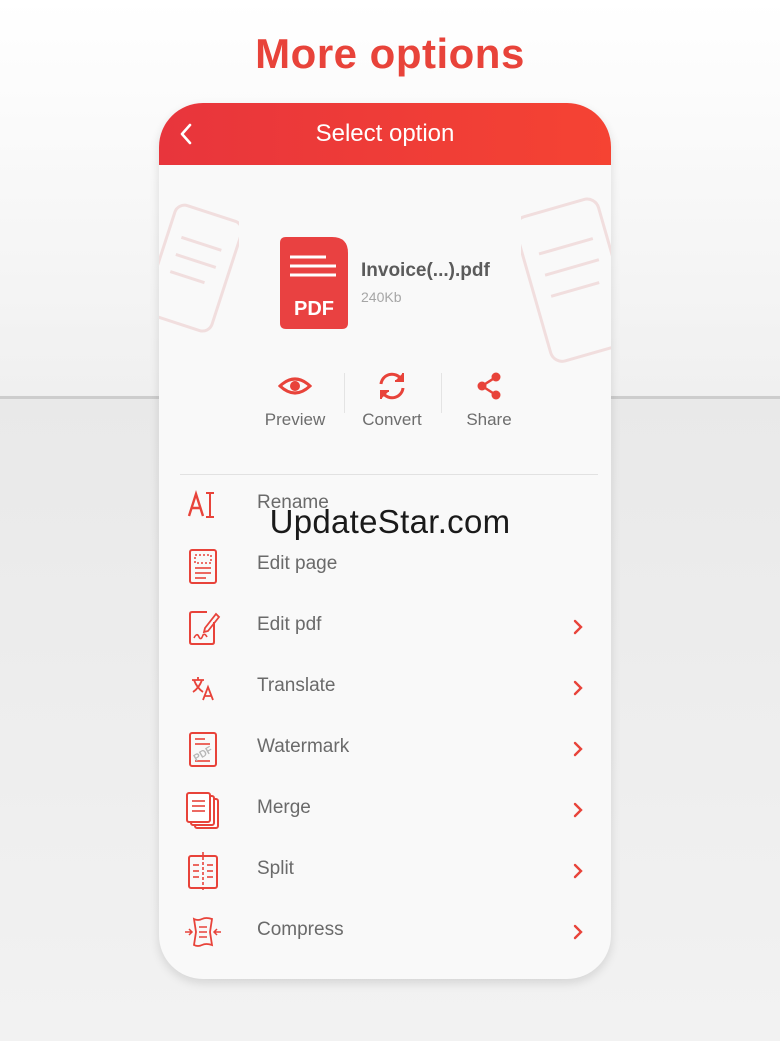 The height and width of the screenshot is (1041, 780). What do you see at coordinates (300, 929) in the screenshot?
I see `menu-item-label: Compress` at bounding box center [300, 929].